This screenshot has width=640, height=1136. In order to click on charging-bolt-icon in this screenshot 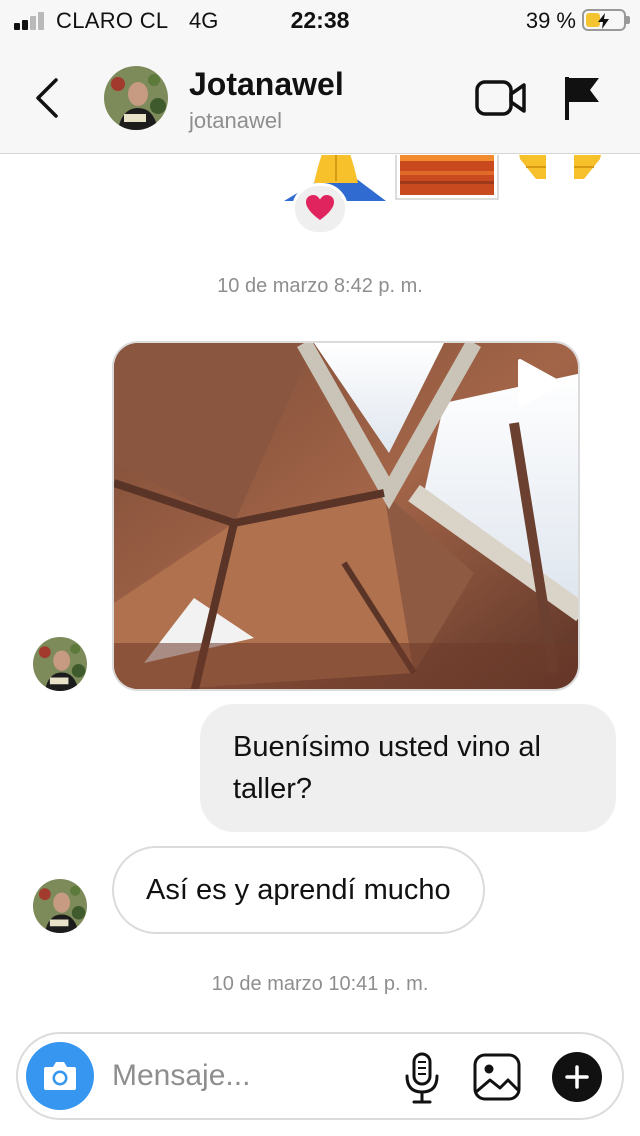, I will do `click(603, 21)`.